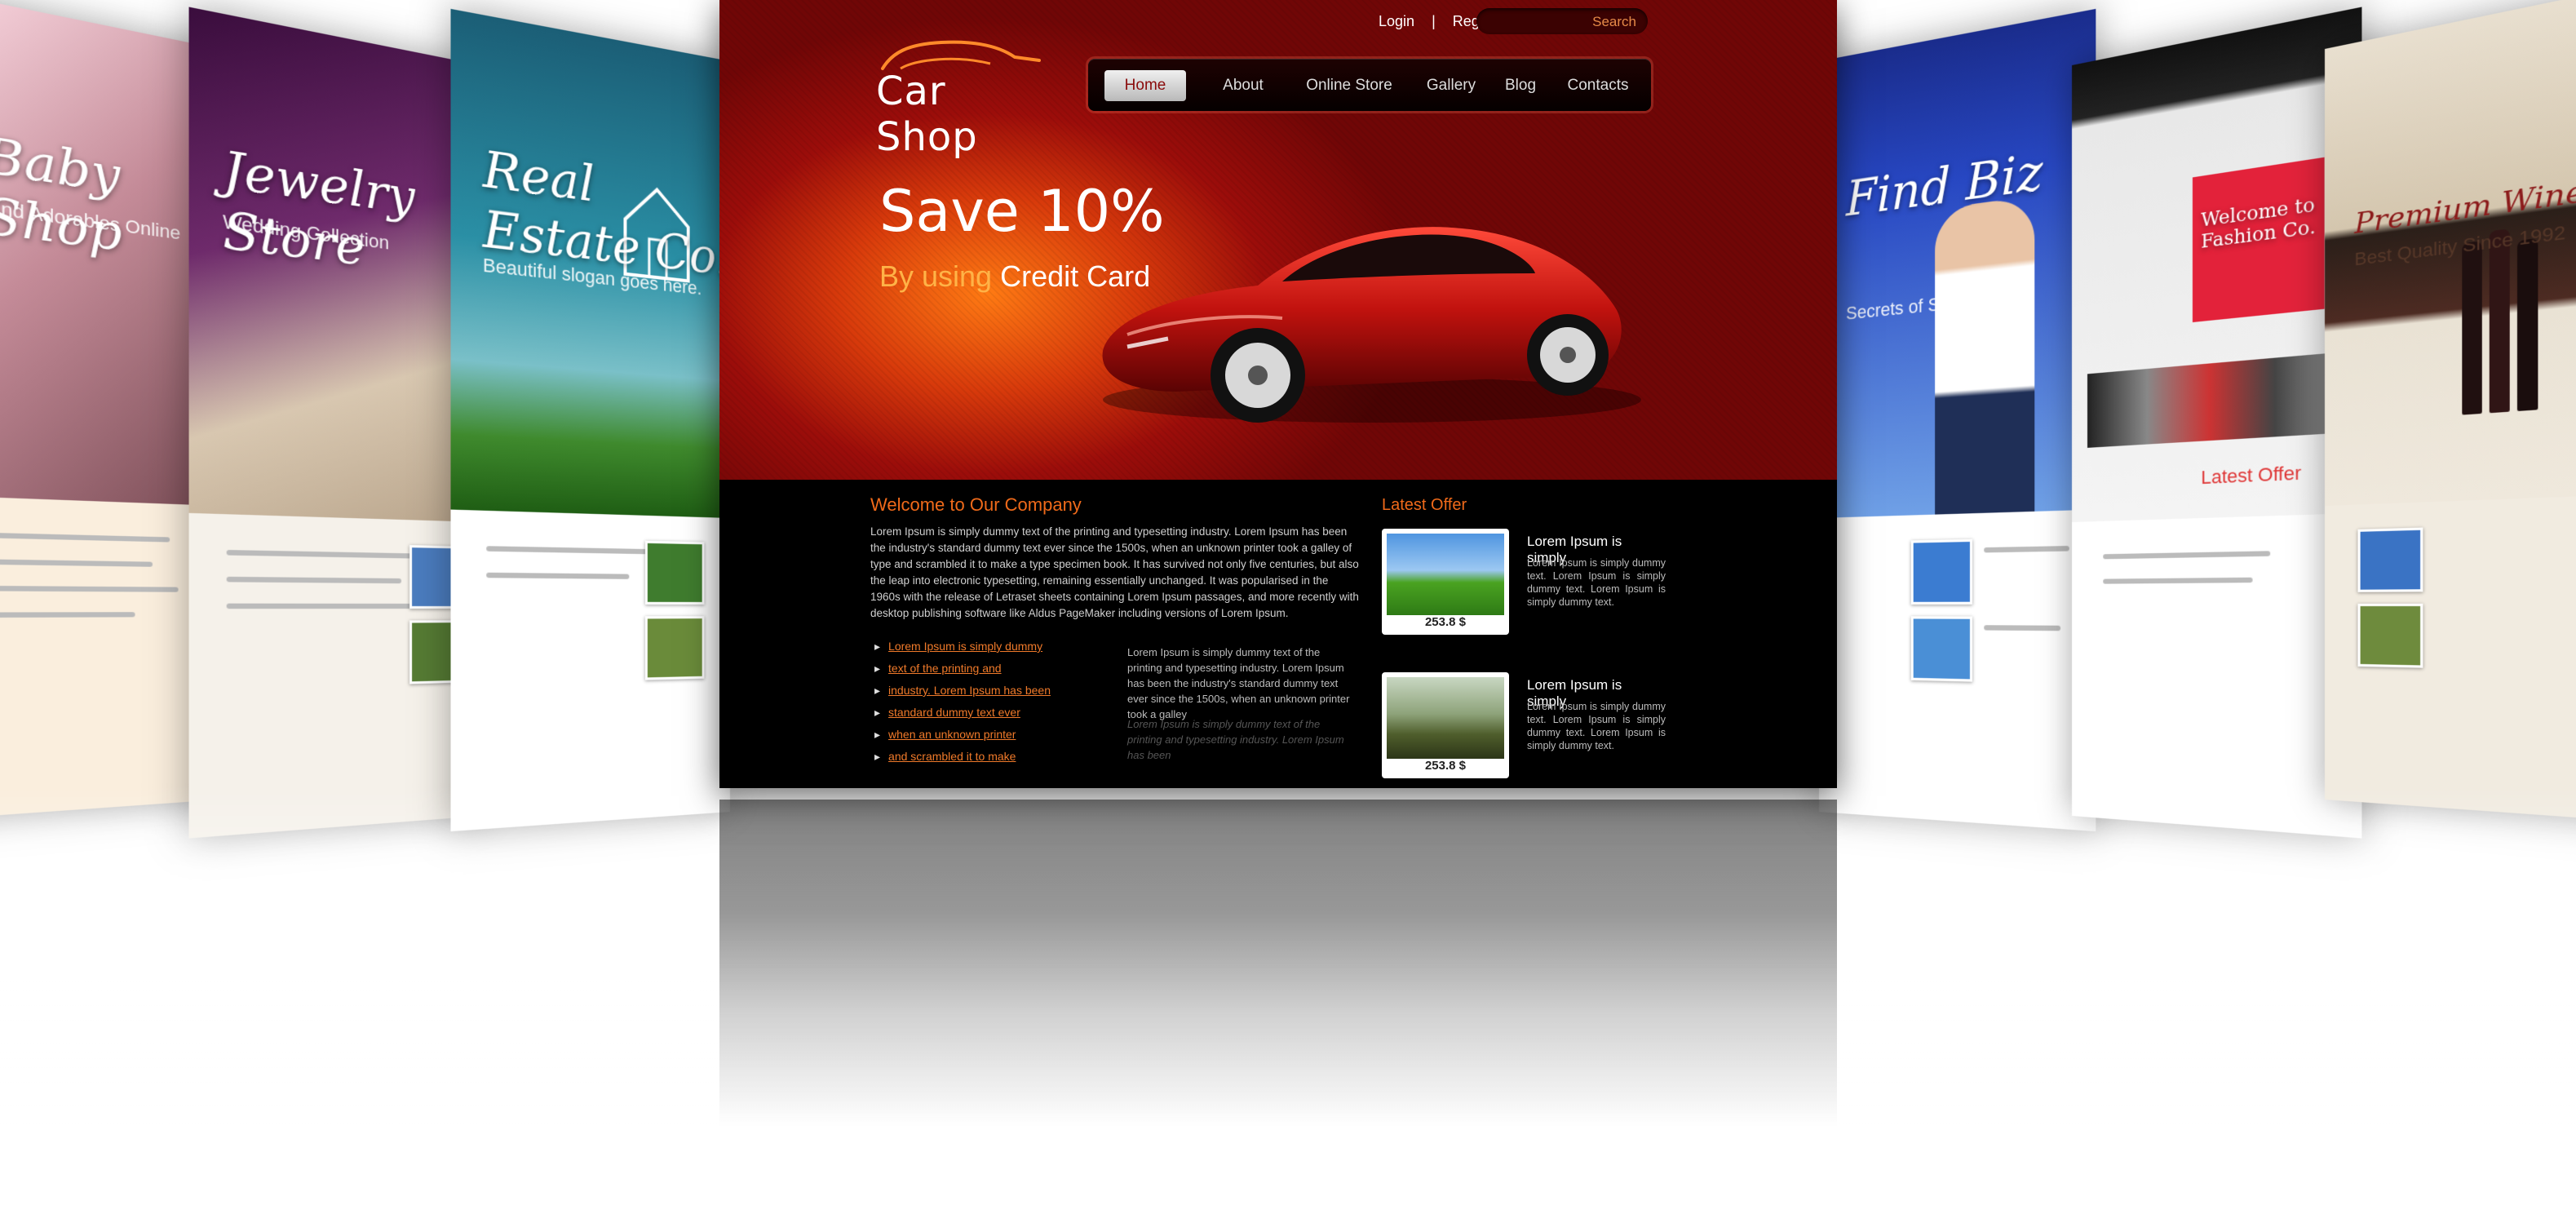 The image size is (2576, 1214). Describe the element at coordinates (1424, 505) in the screenshot. I see `latest-offer-title: Latest Offer` at that location.